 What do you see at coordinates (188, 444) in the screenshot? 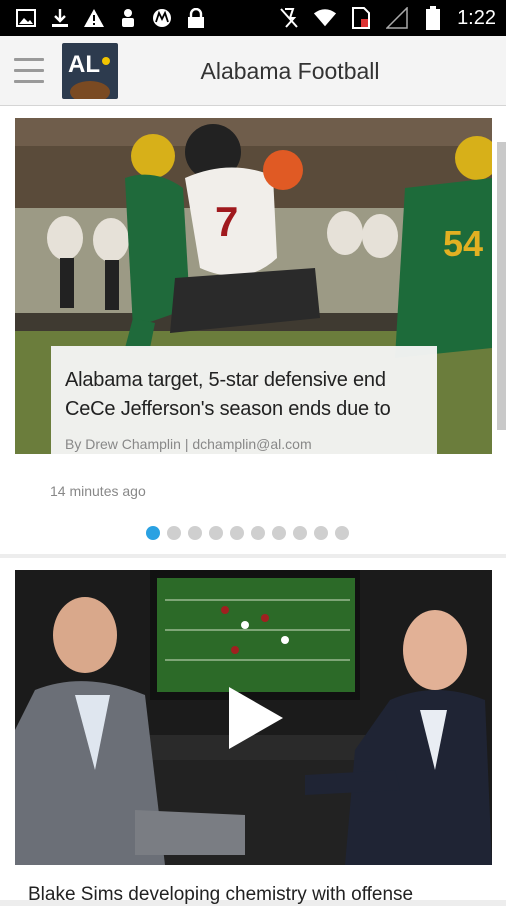
I see `story-byline: By Drew Champlin | dchamplin@al.com` at bounding box center [188, 444].